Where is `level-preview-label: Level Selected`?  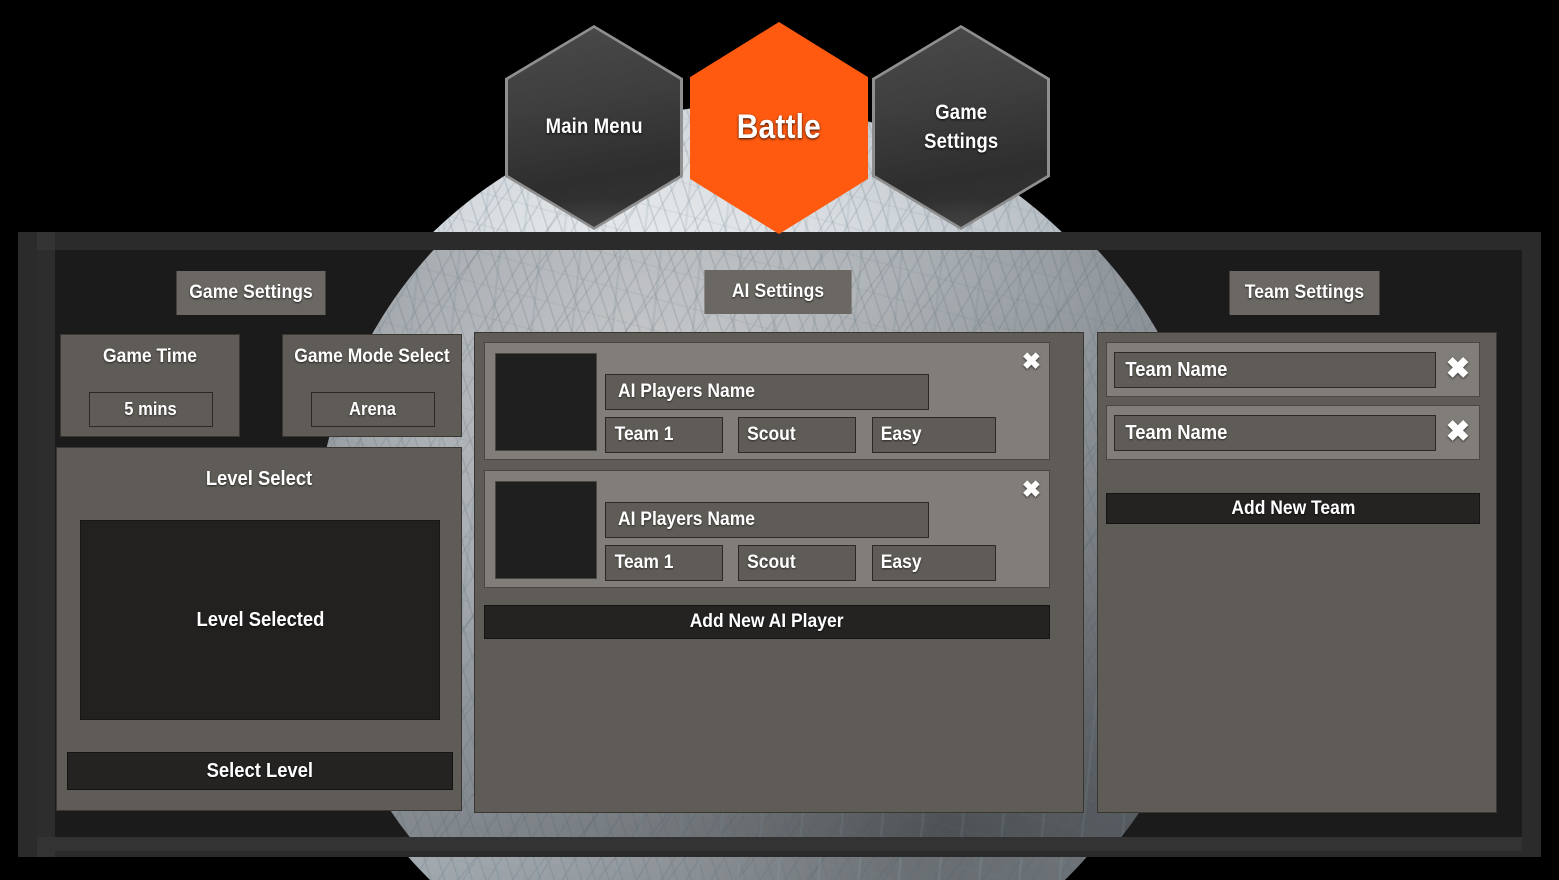 level-preview-label: Level Selected is located at coordinates (260, 619).